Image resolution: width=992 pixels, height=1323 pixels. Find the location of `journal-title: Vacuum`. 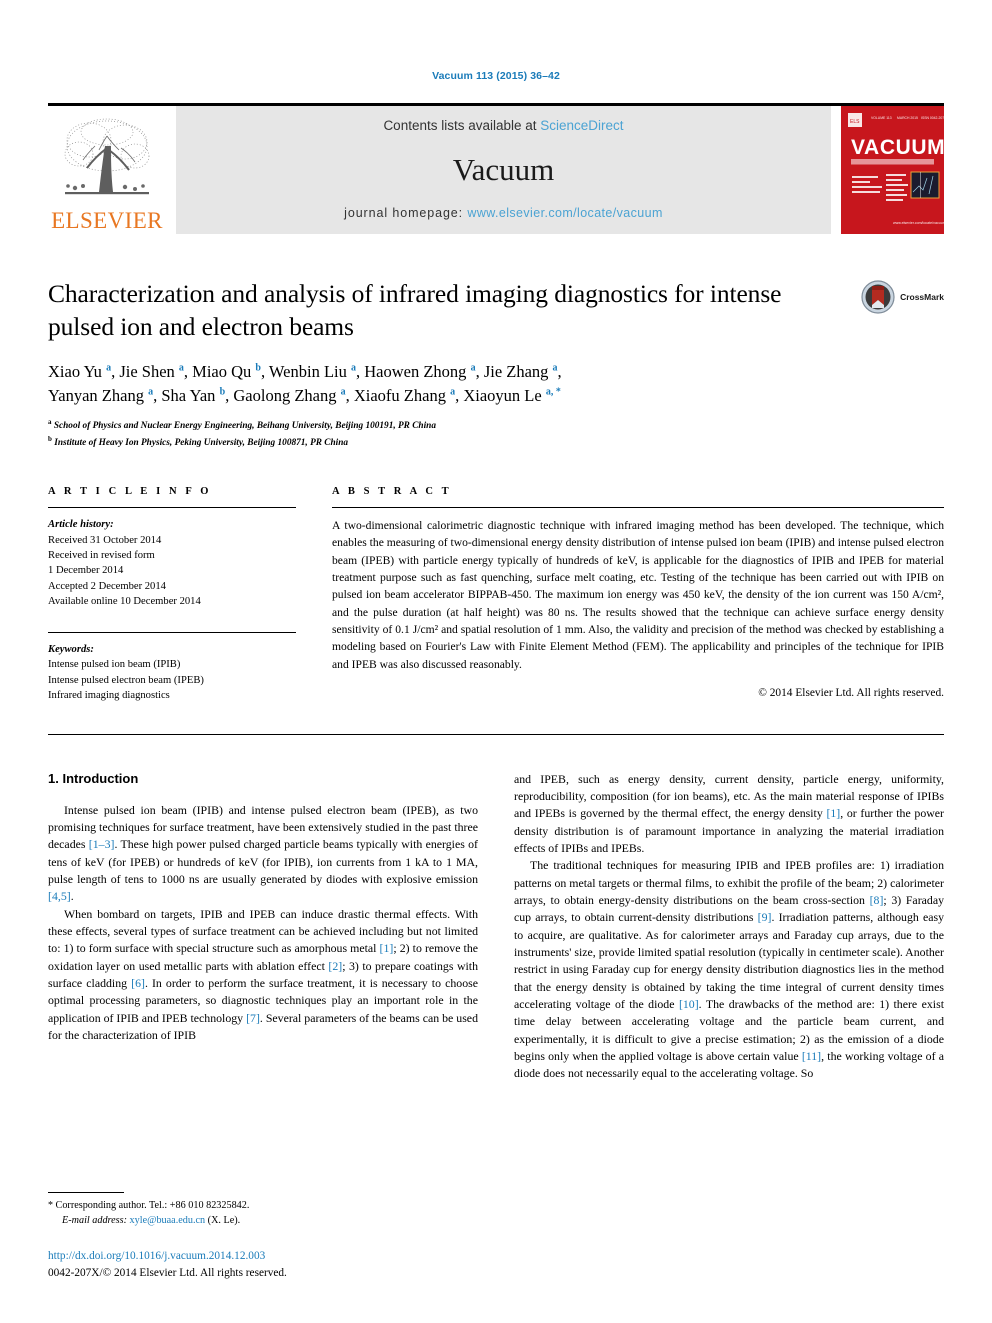

journal-title: Vacuum is located at coordinates (503, 169).